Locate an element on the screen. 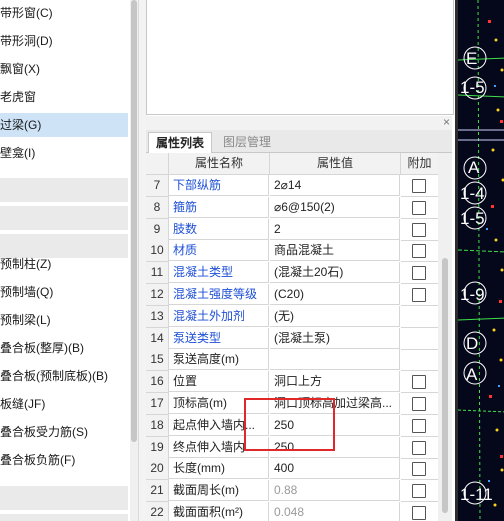 The image size is (504, 521). tab-property-list: 属性列表 is located at coordinates (180, 143).